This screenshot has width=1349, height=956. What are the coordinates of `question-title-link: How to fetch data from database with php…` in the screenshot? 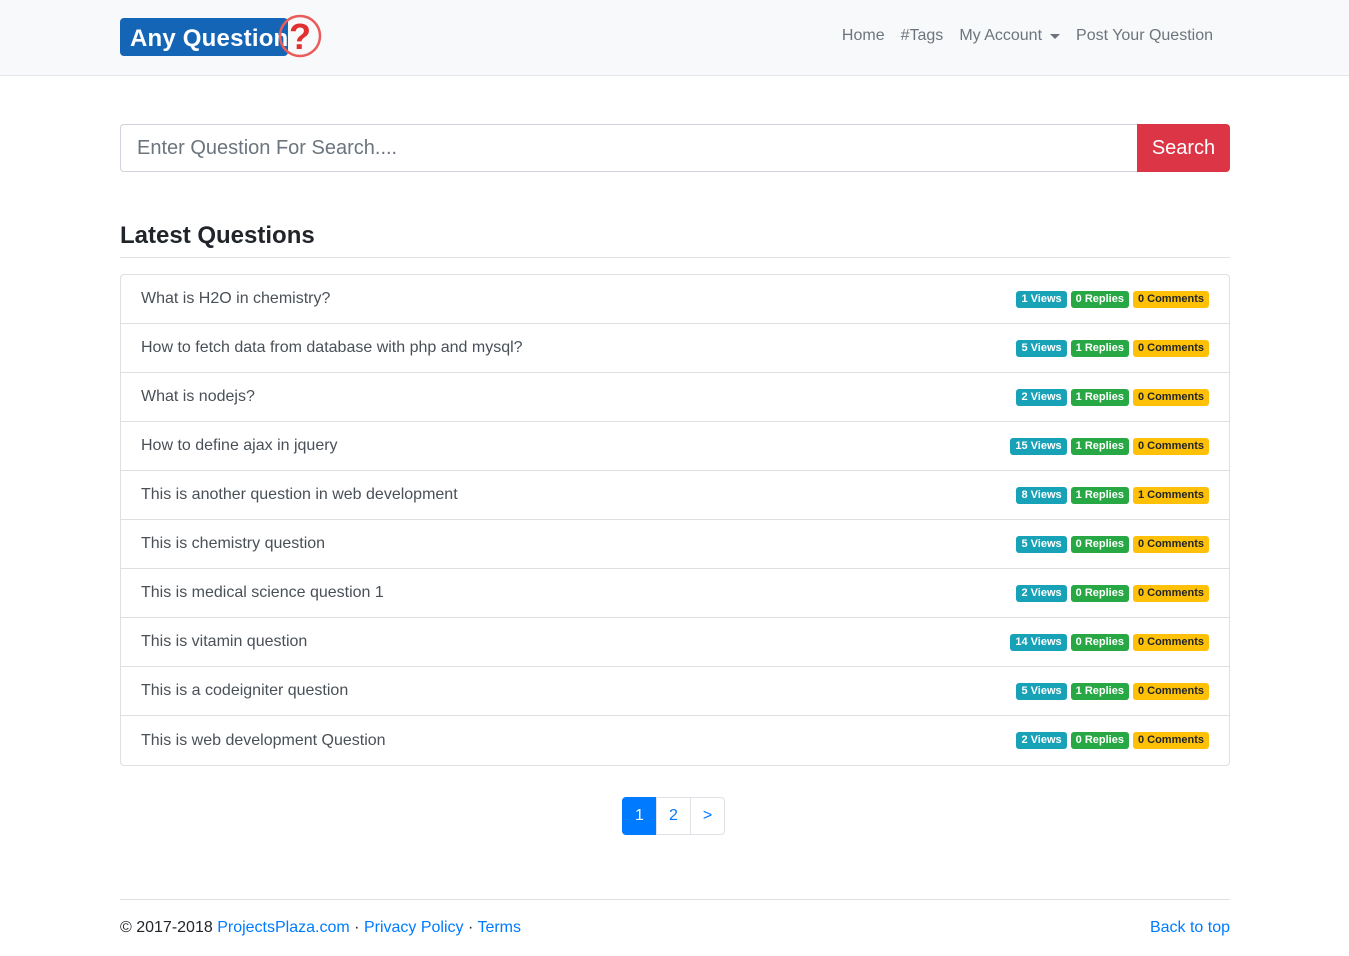 It's located at (332, 348).